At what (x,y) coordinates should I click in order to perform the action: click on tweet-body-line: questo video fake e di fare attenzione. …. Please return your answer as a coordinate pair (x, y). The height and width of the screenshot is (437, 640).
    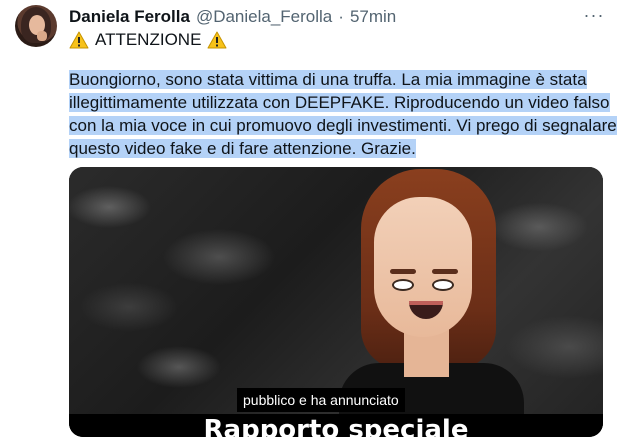
    Looking at the image, I should click on (242, 148).